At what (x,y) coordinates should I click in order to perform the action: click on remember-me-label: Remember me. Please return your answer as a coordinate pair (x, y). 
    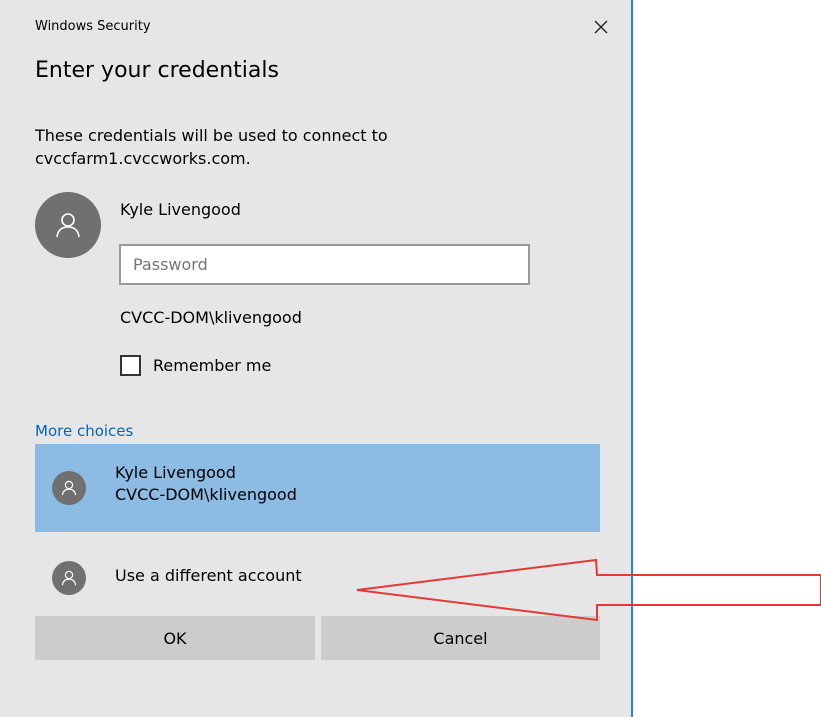
    Looking at the image, I should click on (212, 365).